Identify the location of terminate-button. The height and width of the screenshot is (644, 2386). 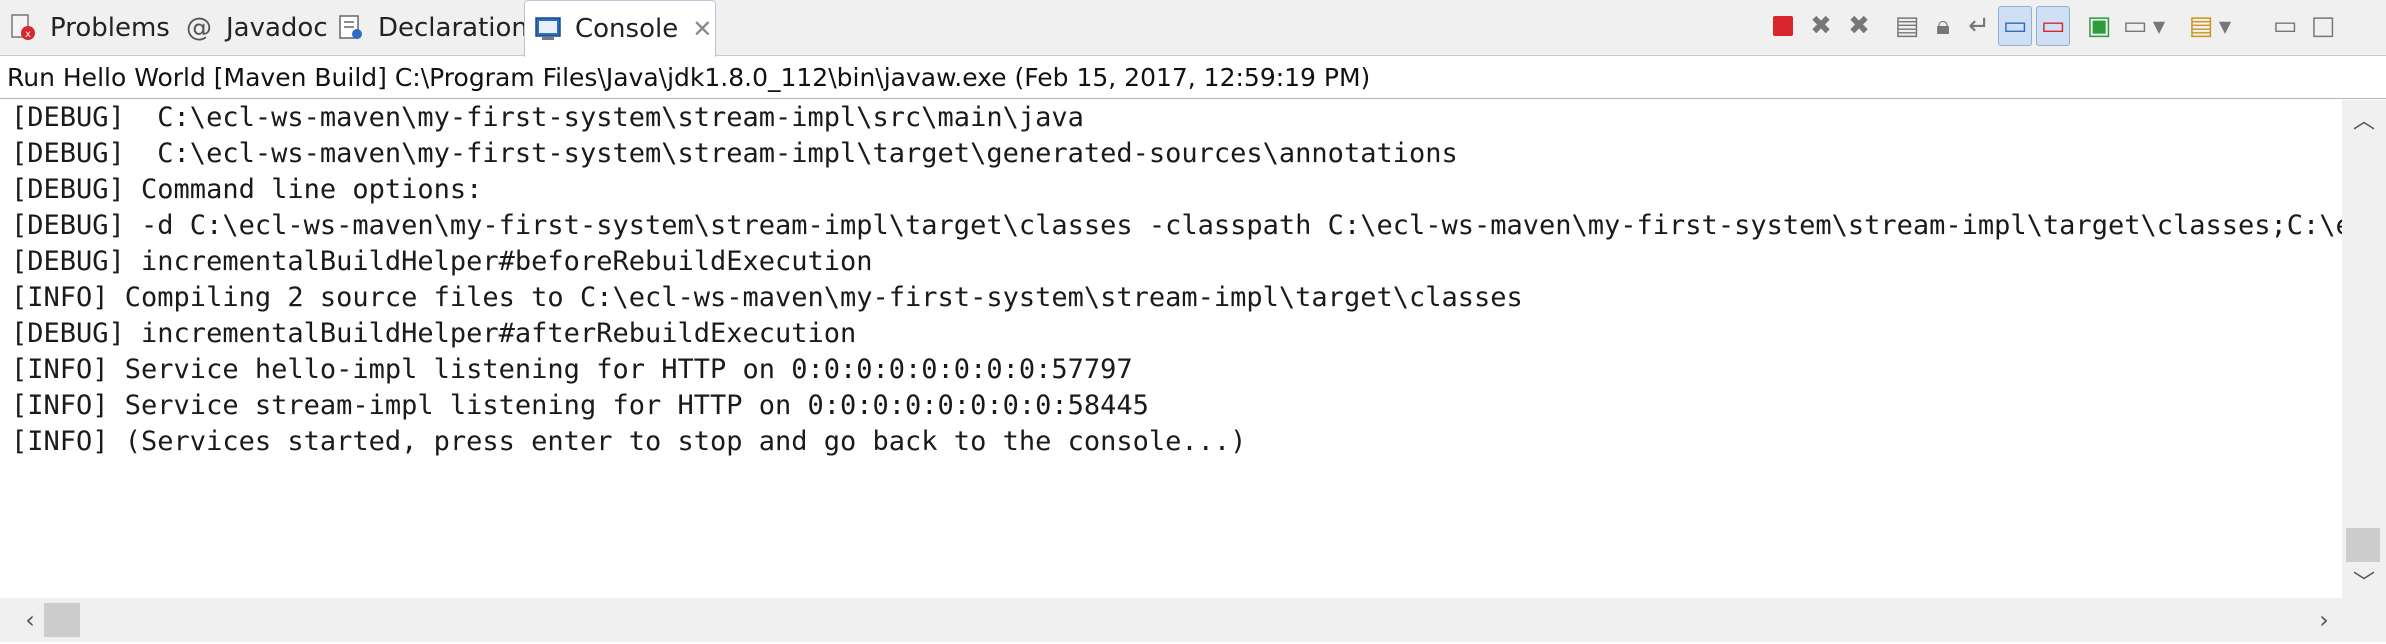
(1783, 26).